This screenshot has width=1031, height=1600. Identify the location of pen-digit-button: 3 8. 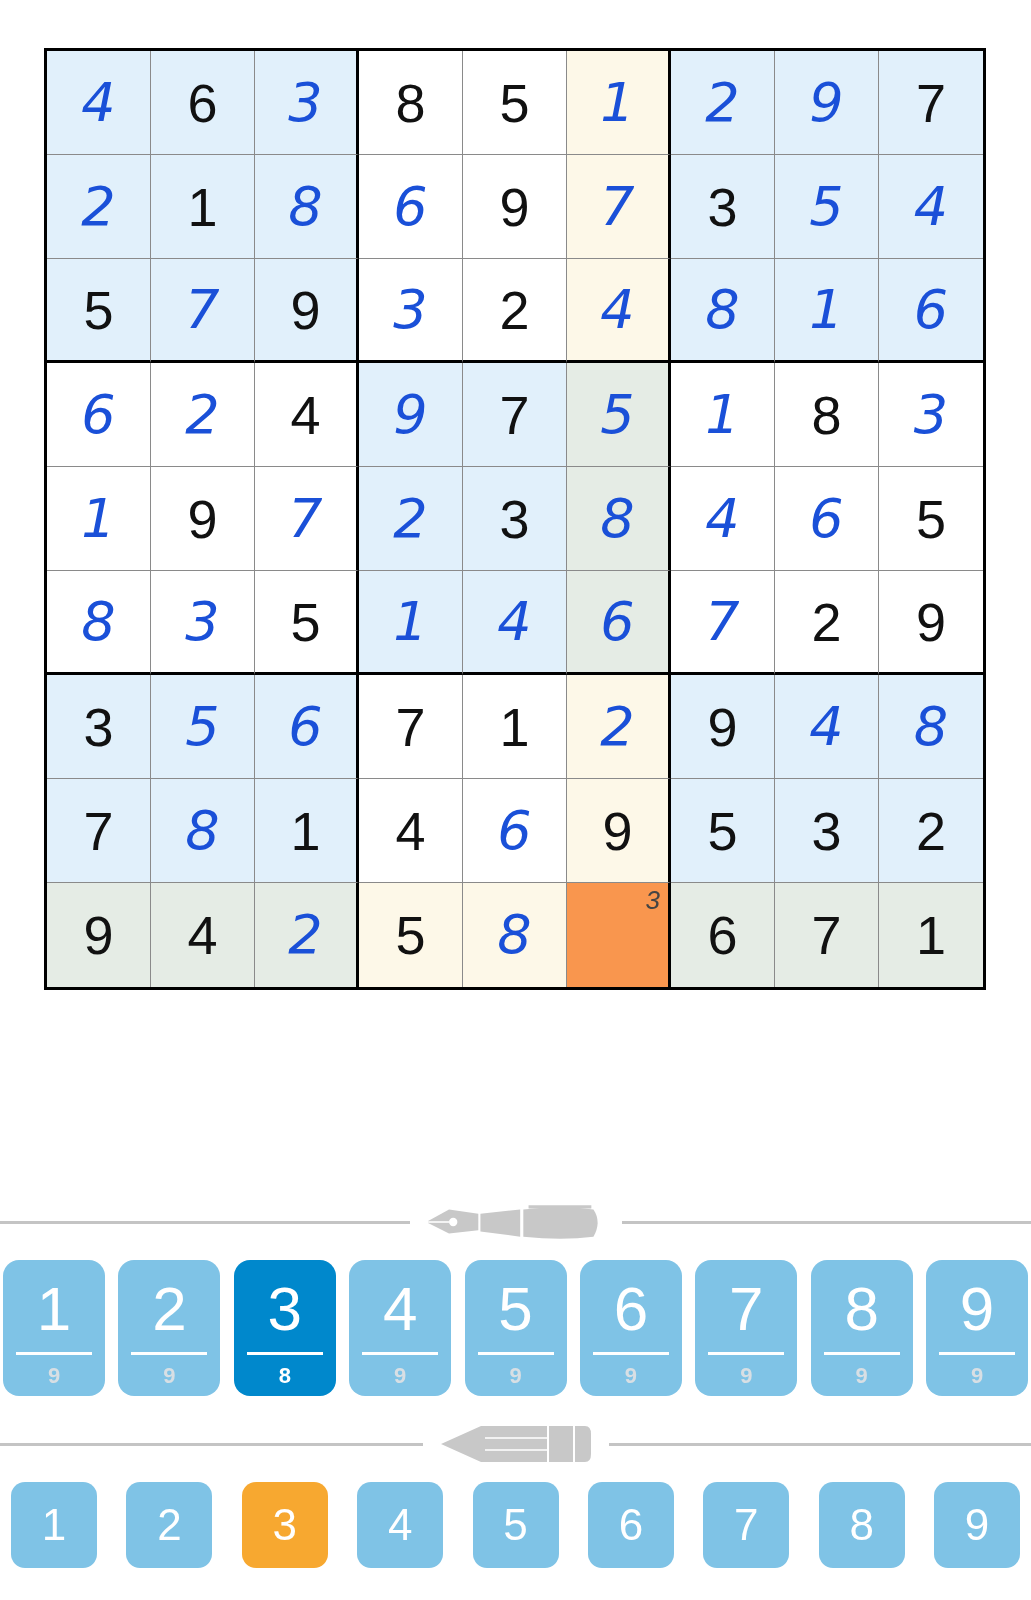
(284, 1328).